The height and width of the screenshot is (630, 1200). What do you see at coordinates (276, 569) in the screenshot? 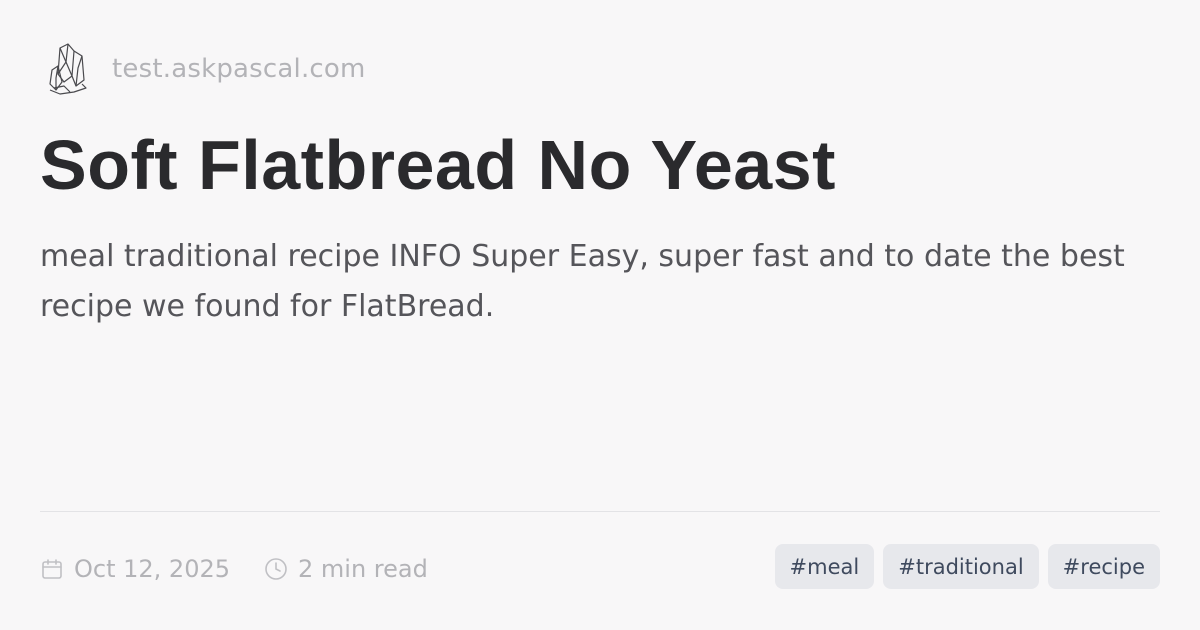
I see `clock-icon` at bounding box center [276, 569].